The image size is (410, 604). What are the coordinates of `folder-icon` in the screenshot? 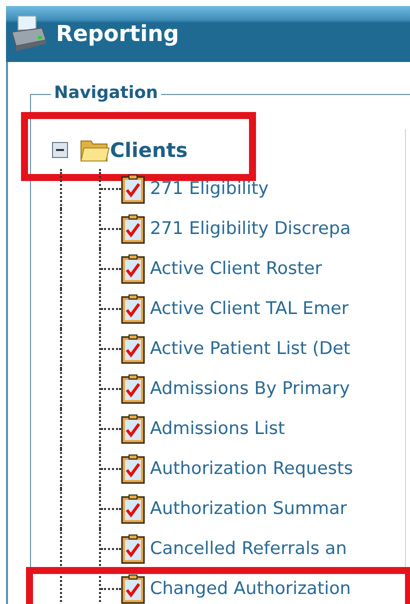 It's located at (95, 150).